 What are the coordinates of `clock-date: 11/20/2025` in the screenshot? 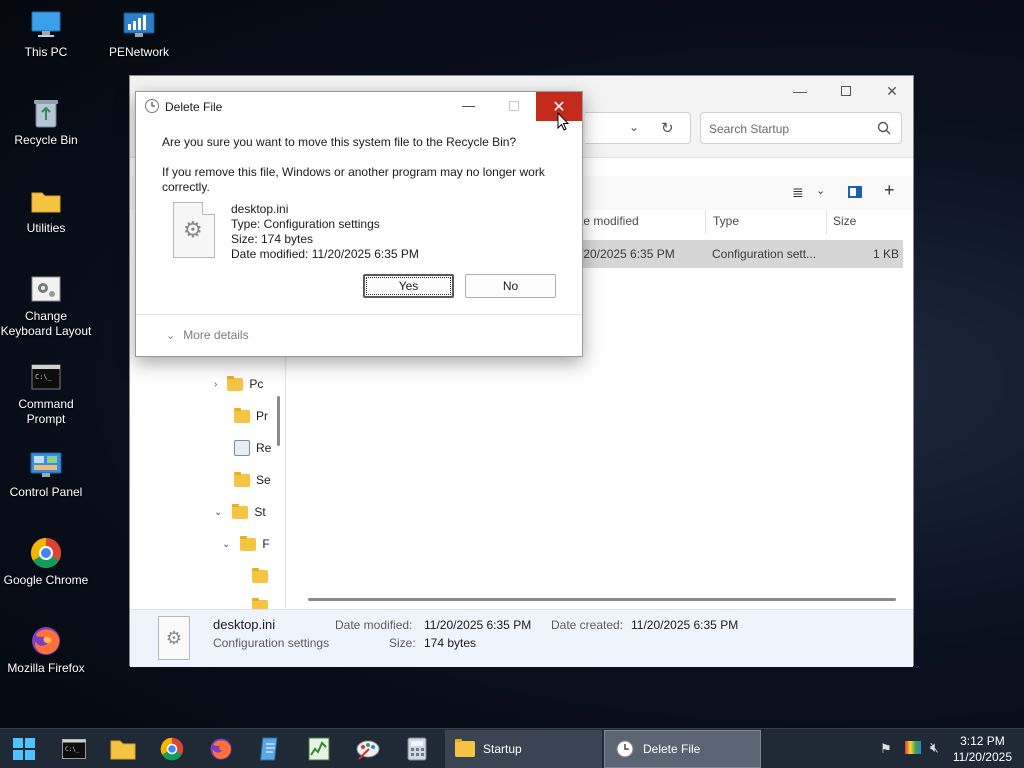 It's located at (982, 757).